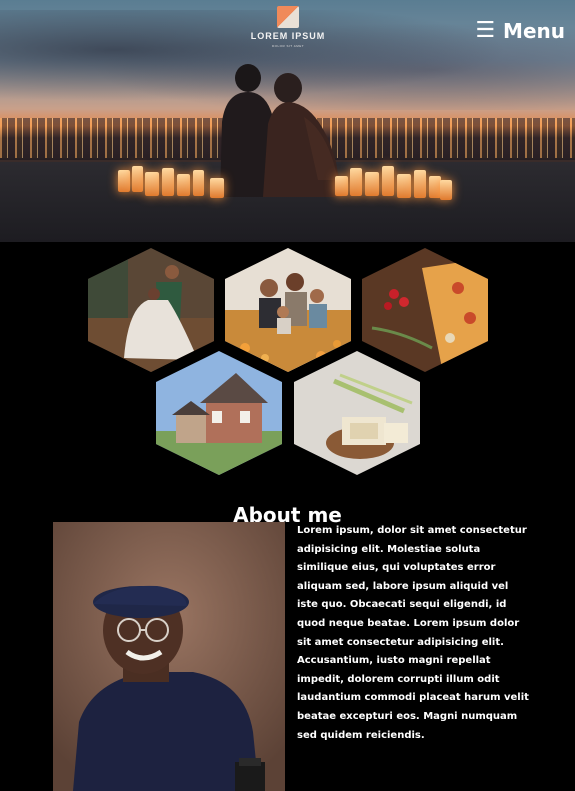 This screenshot has height=791, width=575. I want to click on couple-silhouette, so click(281, 130).